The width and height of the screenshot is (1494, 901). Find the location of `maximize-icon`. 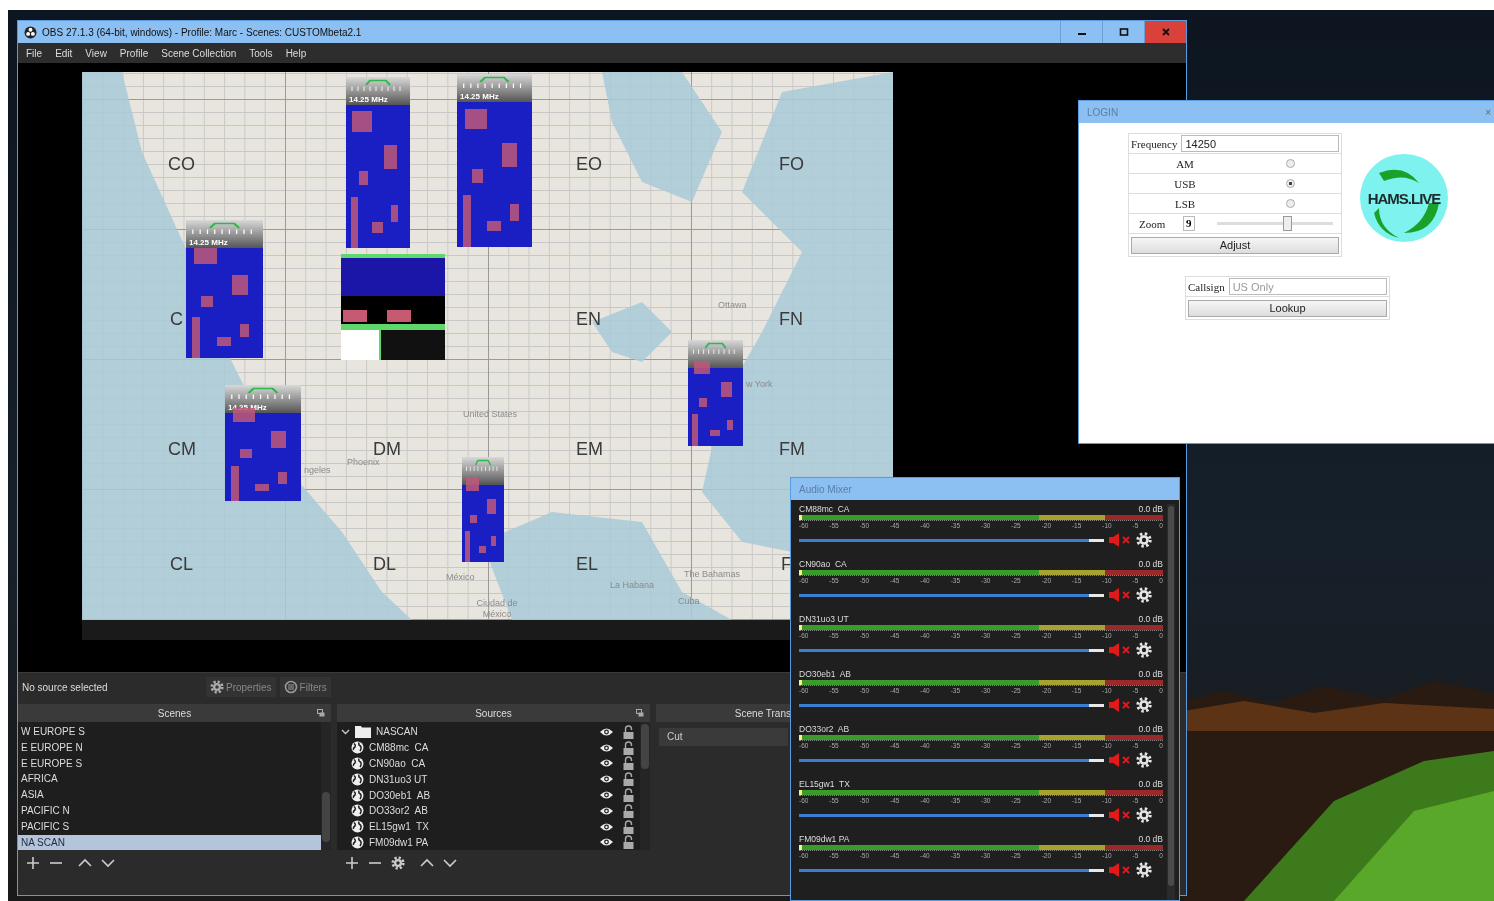

maximize-icon is located at coordinates (1123, 32).